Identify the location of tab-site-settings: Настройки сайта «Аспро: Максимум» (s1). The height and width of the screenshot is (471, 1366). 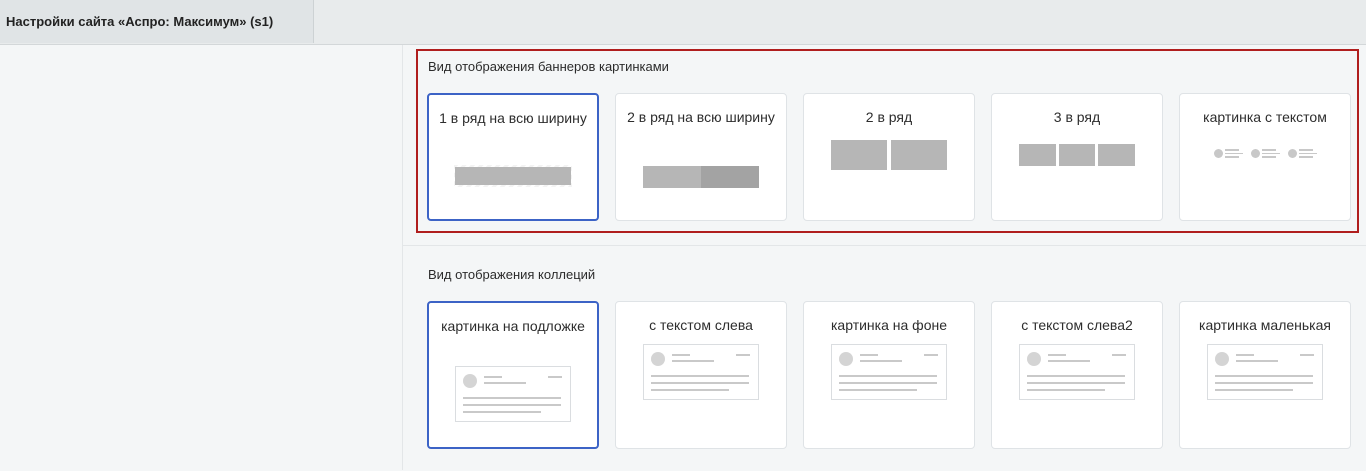
(157, 21).